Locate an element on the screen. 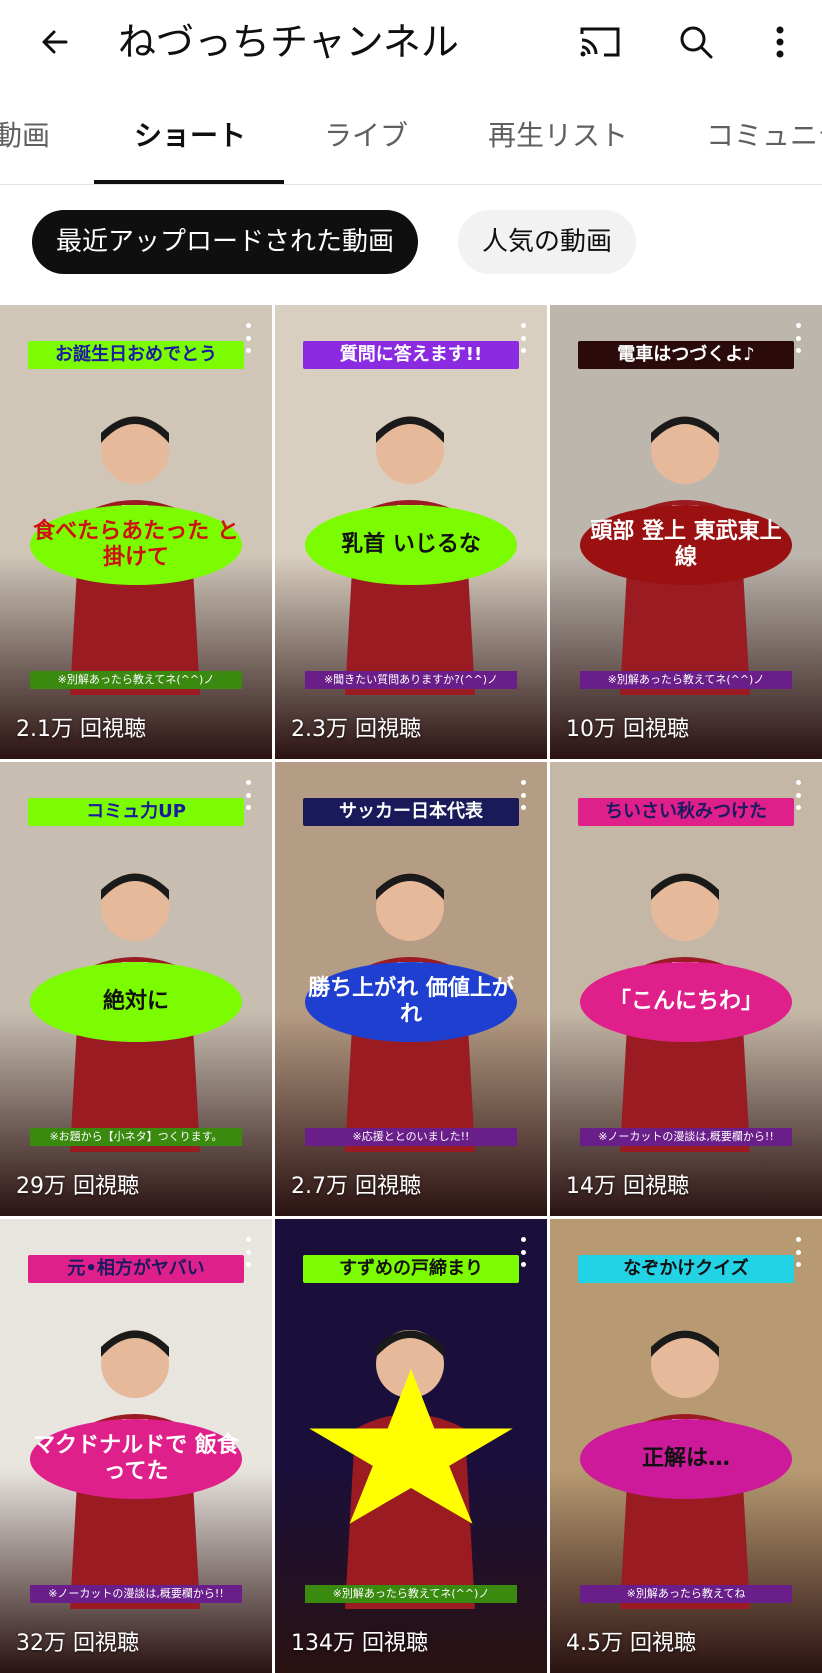 This screenshot has height=1673, width=822. channel-title: ねづっちチャンネル is located at coordinates (288, 42).